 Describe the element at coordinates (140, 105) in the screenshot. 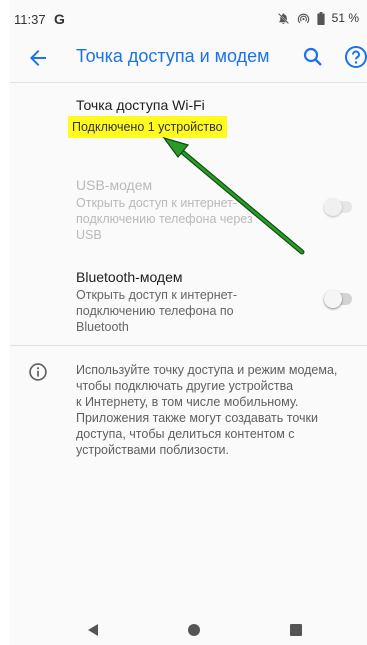

I see `wifi-hotspot-title: Точка доступа Wi-Fi` at that location.